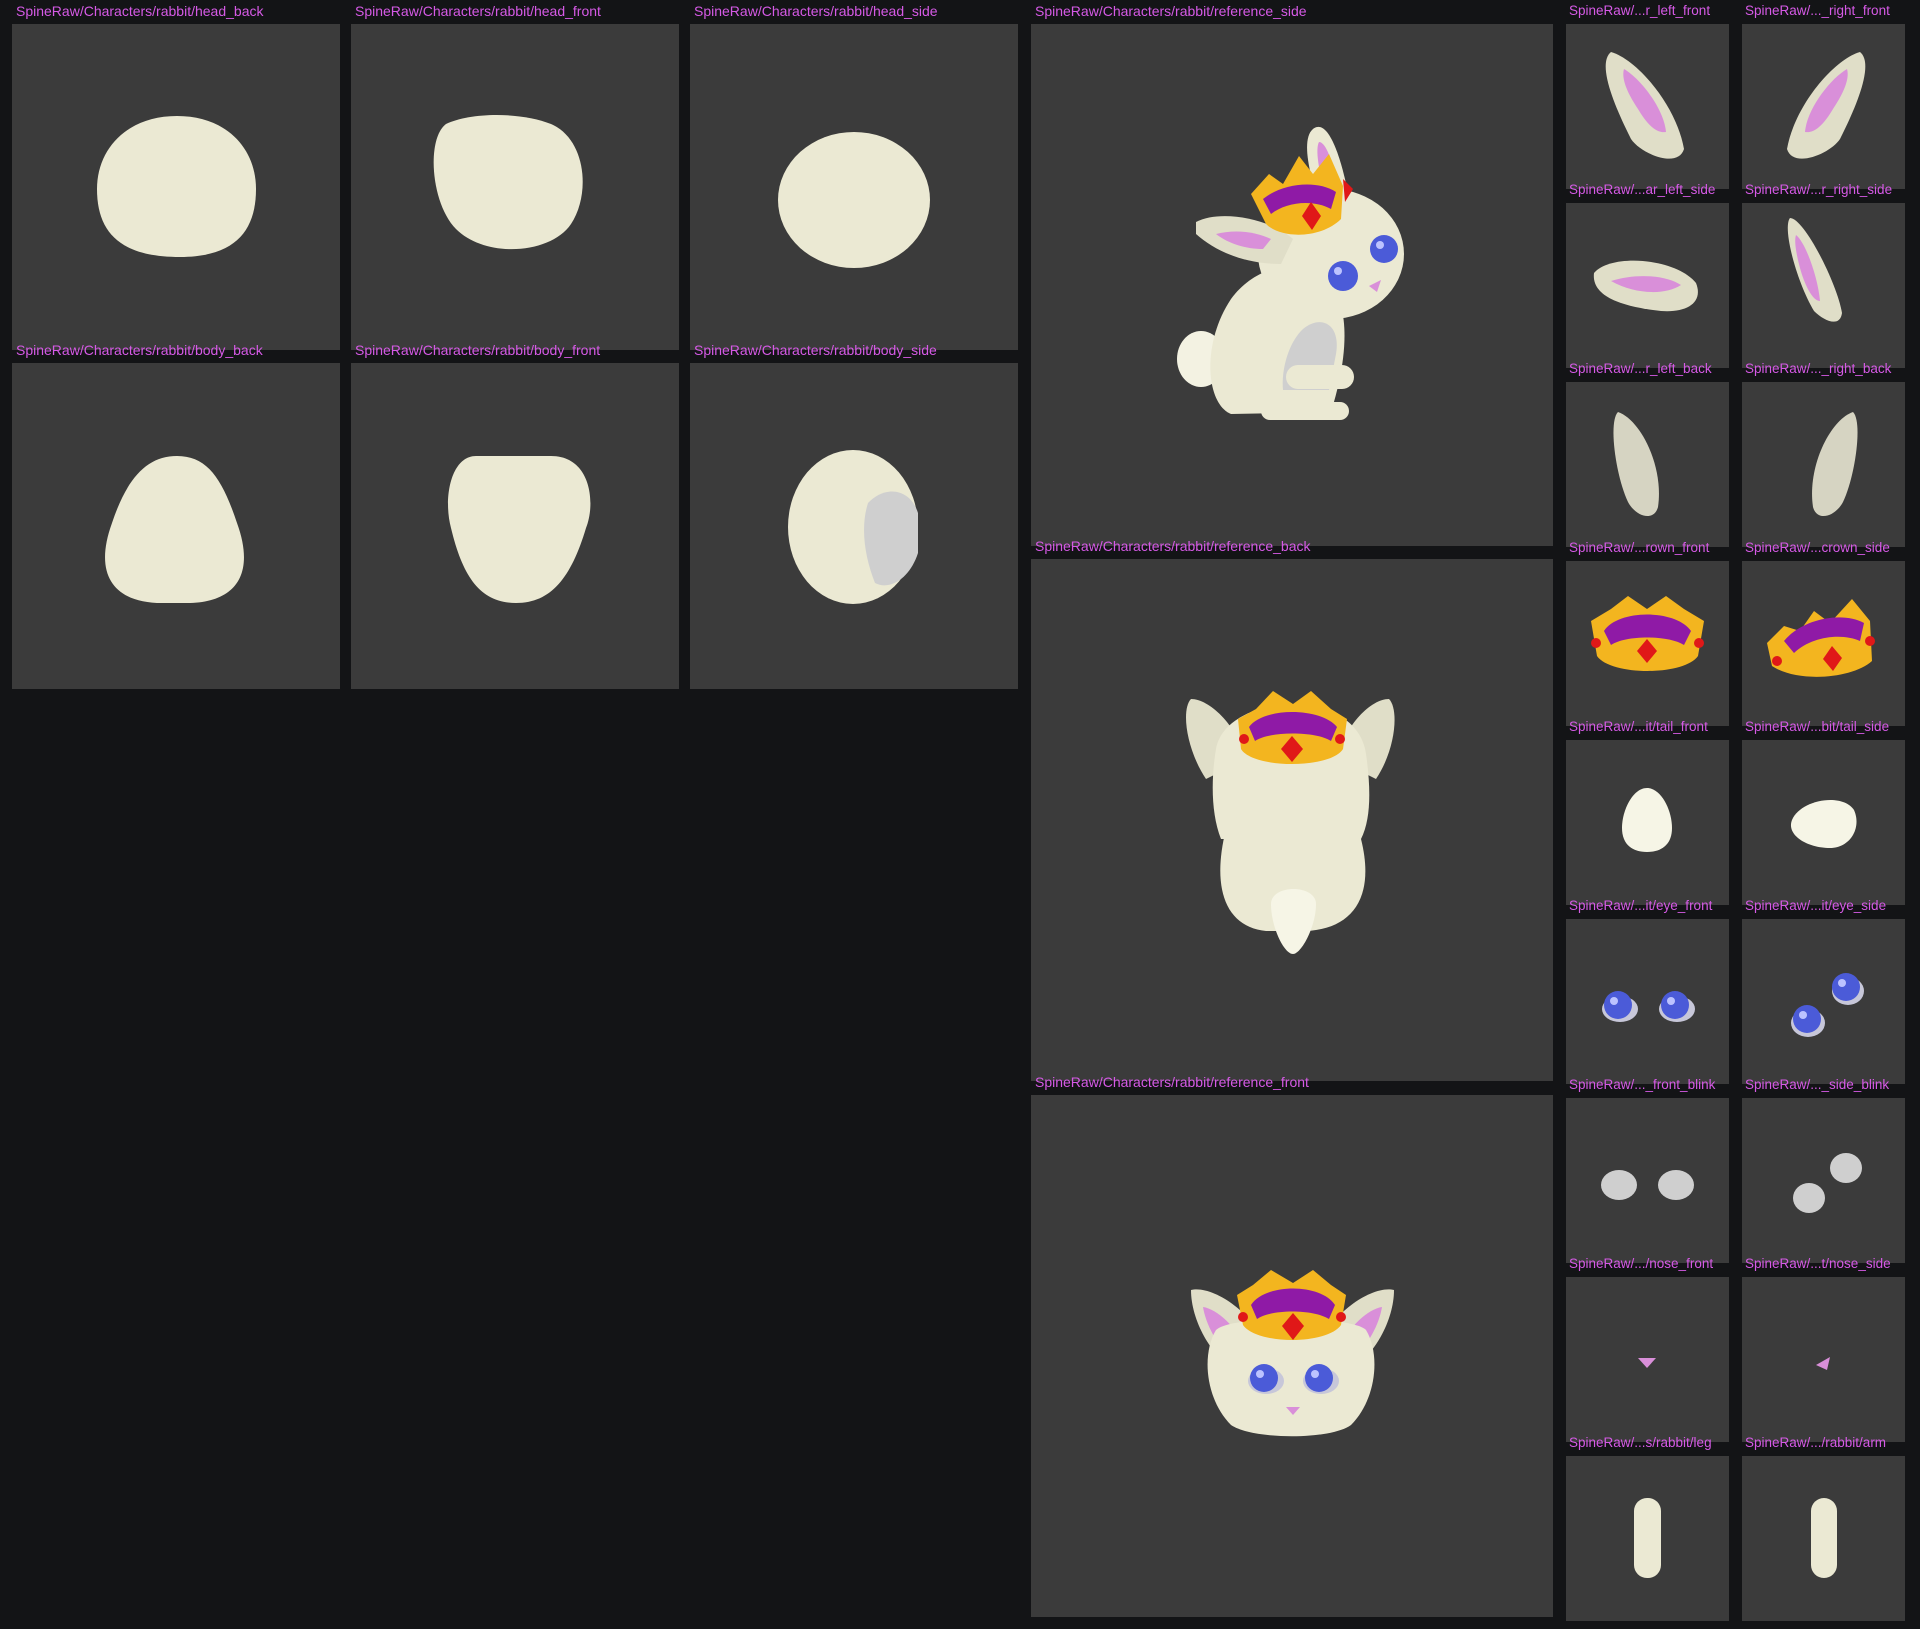  I want to click on reference-side-sprite, so click(1290, 273).